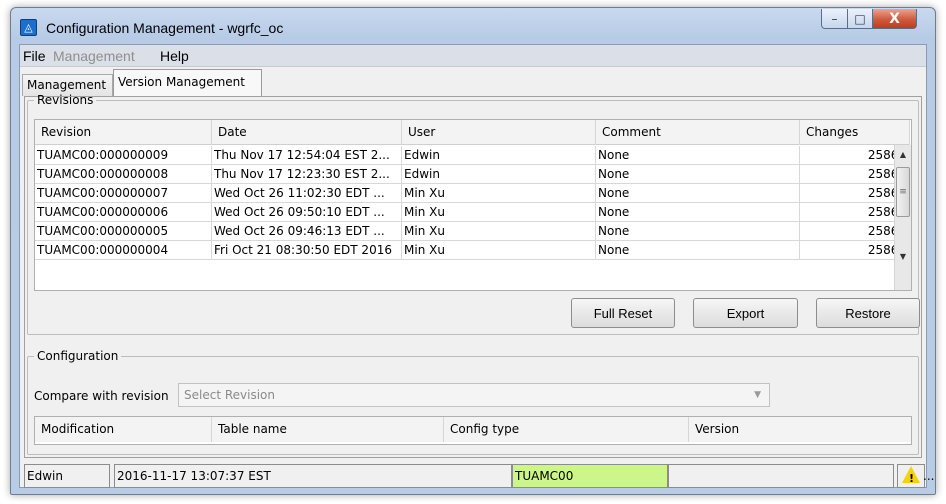 The height and width of the screenshot is (504, 946). Describe the element at coordinates (328, 429) in the screenshot. I see `col-table-name: Table name` at that location.